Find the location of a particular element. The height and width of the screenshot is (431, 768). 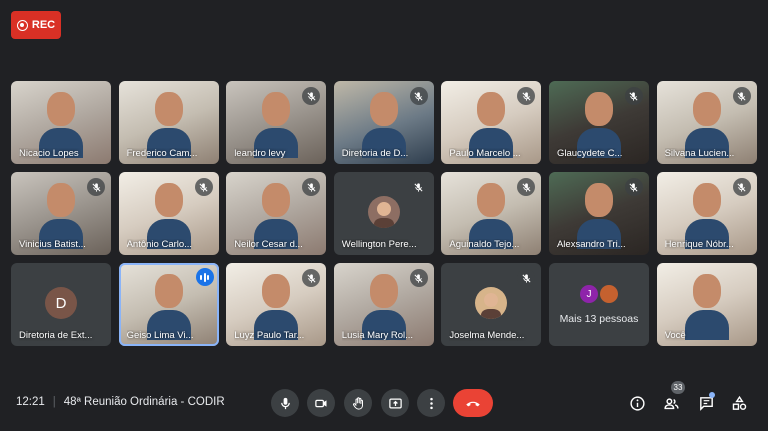

avatar: D is located at coordinates (61, 303).